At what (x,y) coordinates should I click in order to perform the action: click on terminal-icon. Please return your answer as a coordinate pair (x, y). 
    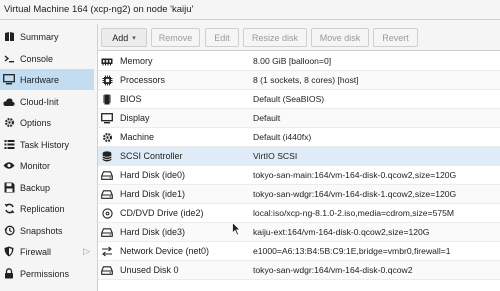
    Looking at the image, I should click on (9, 59).